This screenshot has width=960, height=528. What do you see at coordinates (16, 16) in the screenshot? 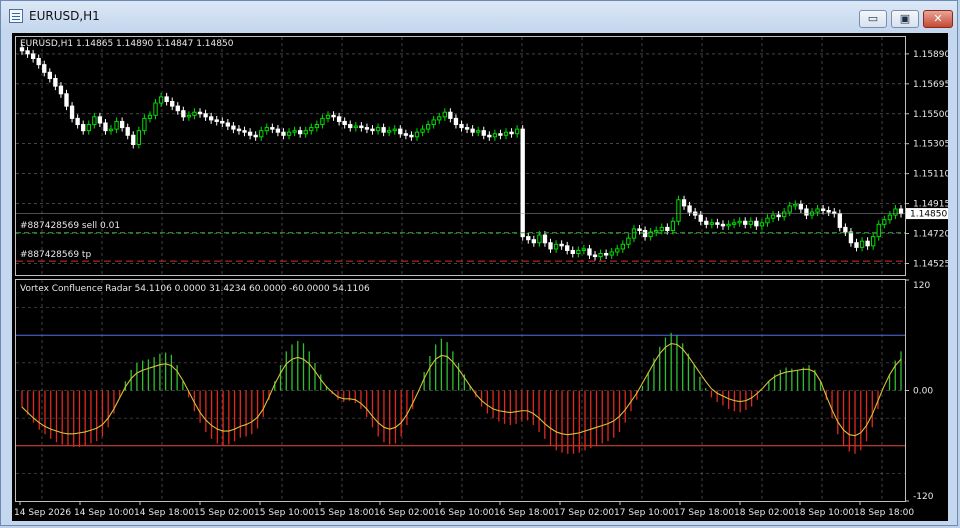
I see `chart-window-icon` at bounding box center [16, 16].